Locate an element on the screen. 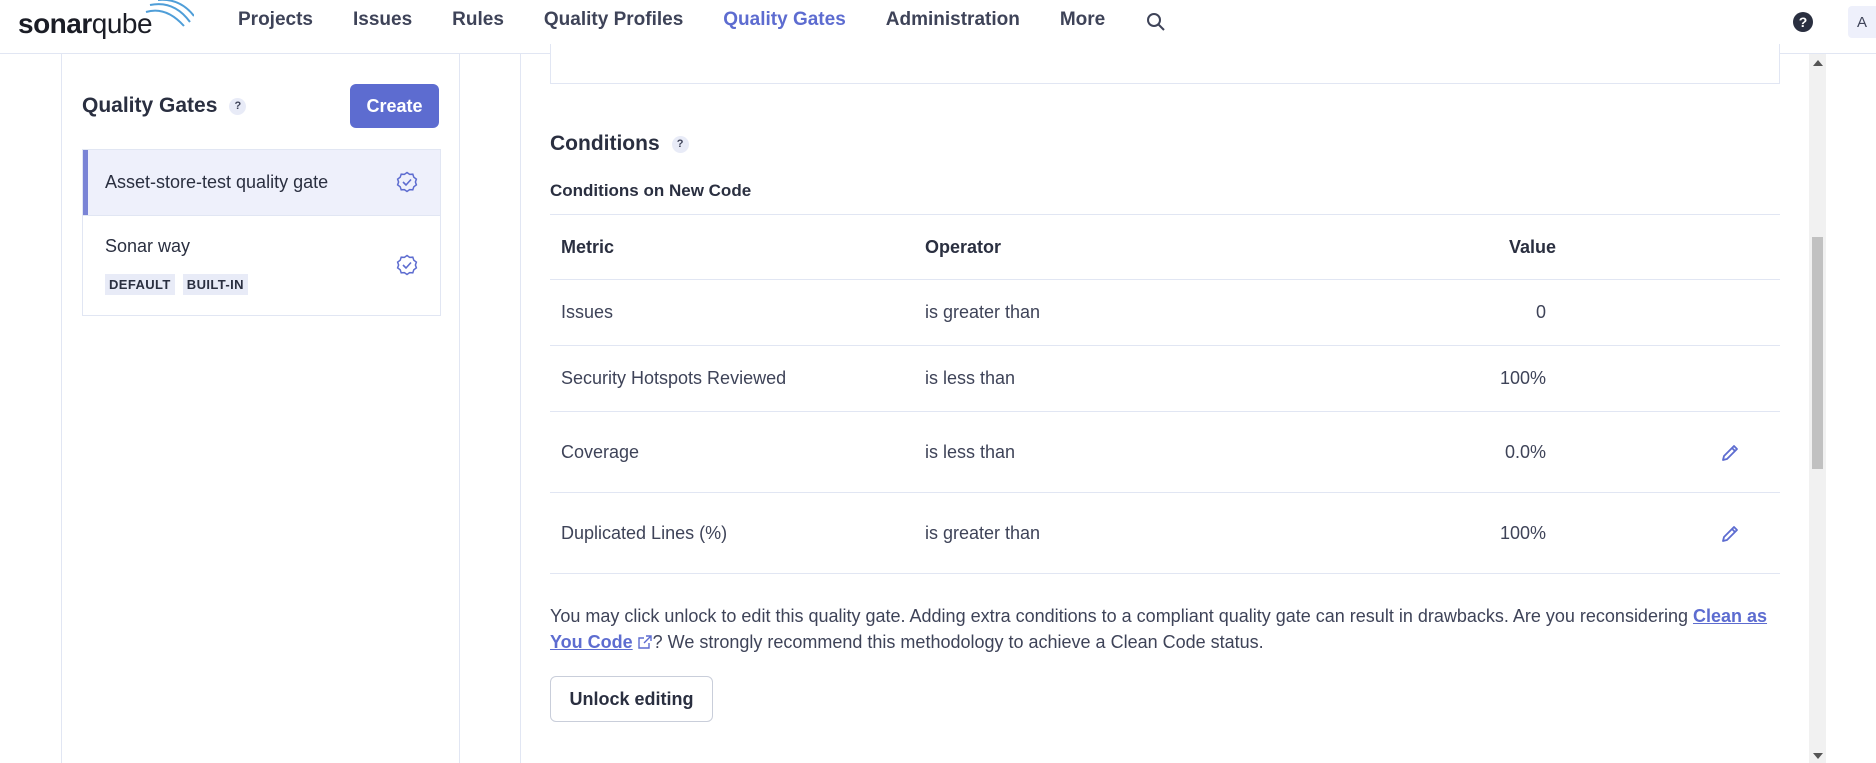 The height and width of the screenshot is (763, 1876). operator-header: Operator is located at coordinates (1150, 247).